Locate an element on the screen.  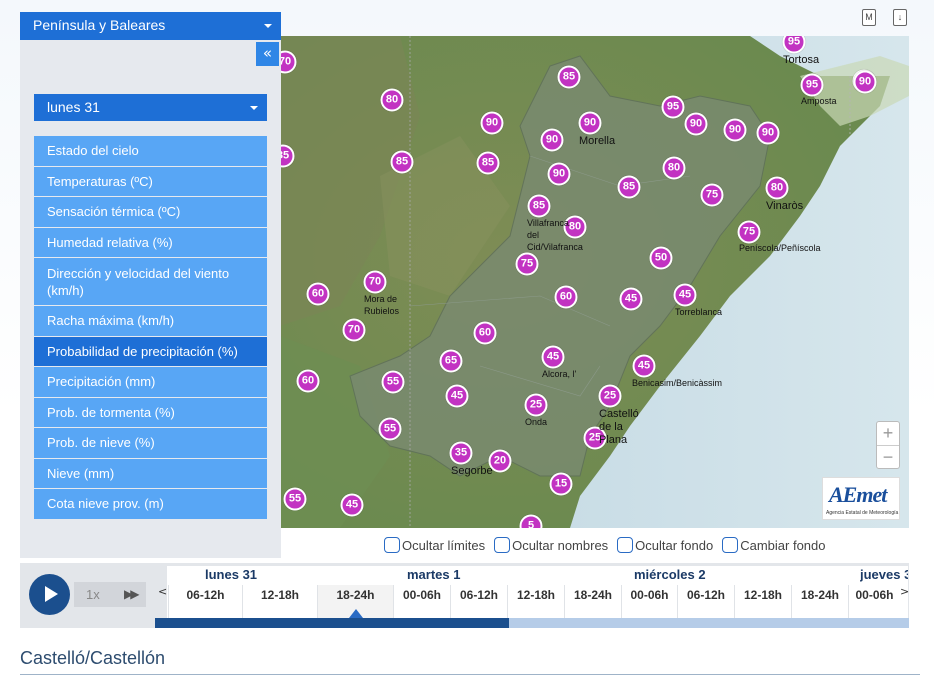
timeline-slot-selected: 18-24h is located at coordinates (355, 601).